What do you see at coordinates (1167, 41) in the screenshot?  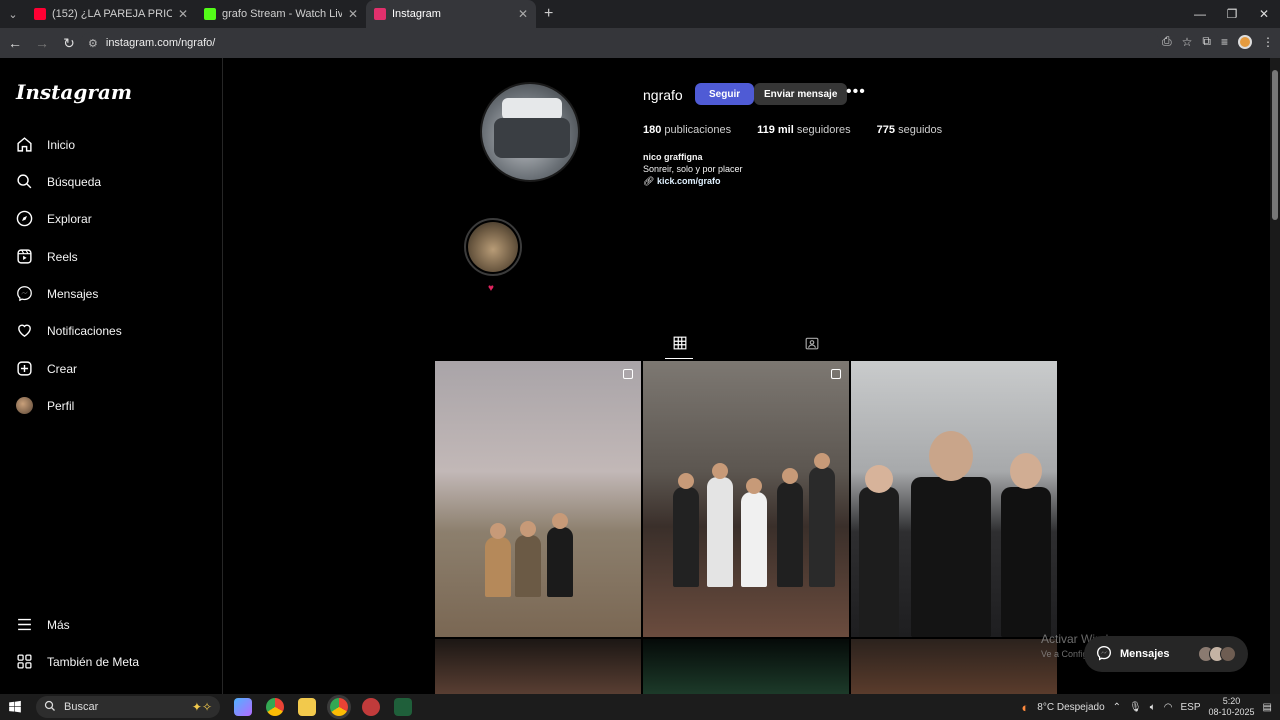 I see `install-app-icon: ⎙` at bounding box center [1167, 41].